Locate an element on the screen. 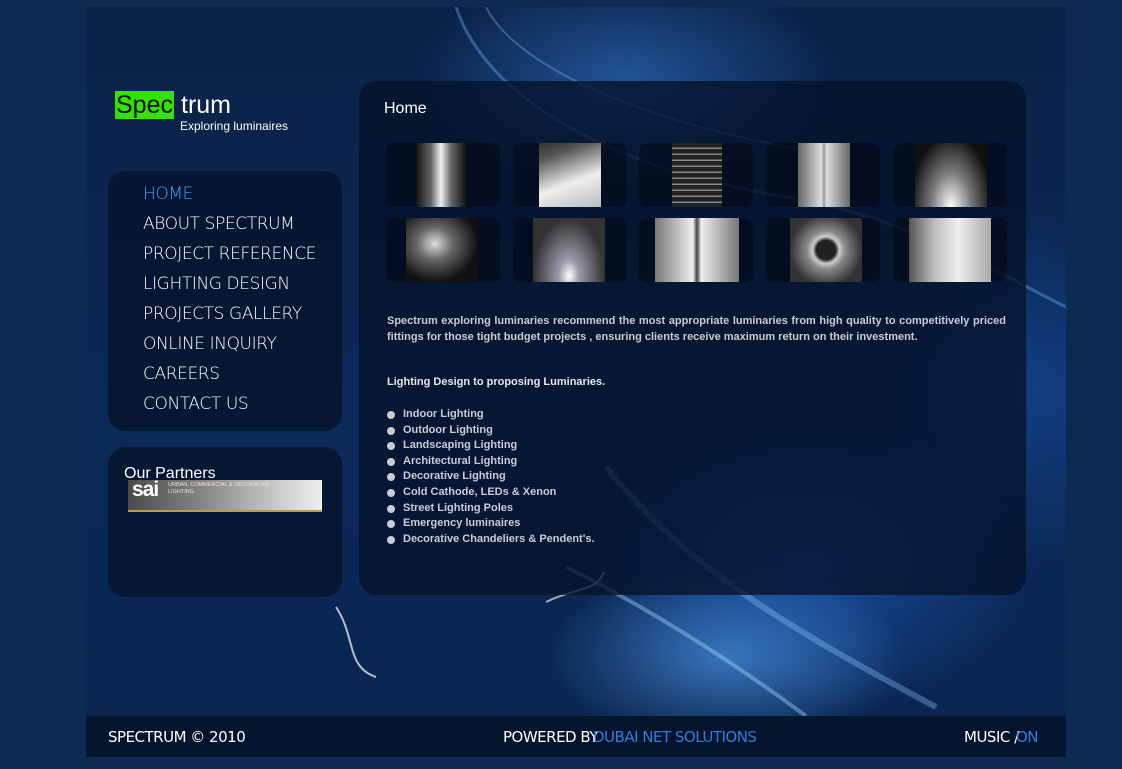 The image size is (1122, 769). logo-tagline: Exploring luminaires is located at coordinates (234, 126).